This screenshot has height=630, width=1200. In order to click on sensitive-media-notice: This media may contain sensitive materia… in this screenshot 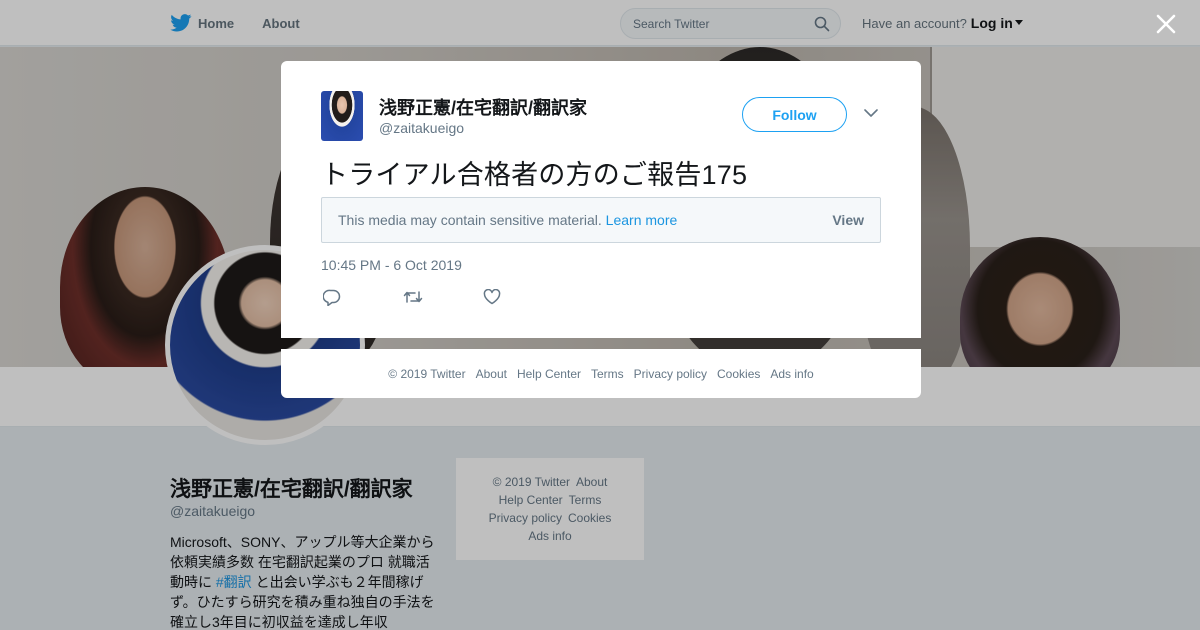, I will do `click(601, 220)`.